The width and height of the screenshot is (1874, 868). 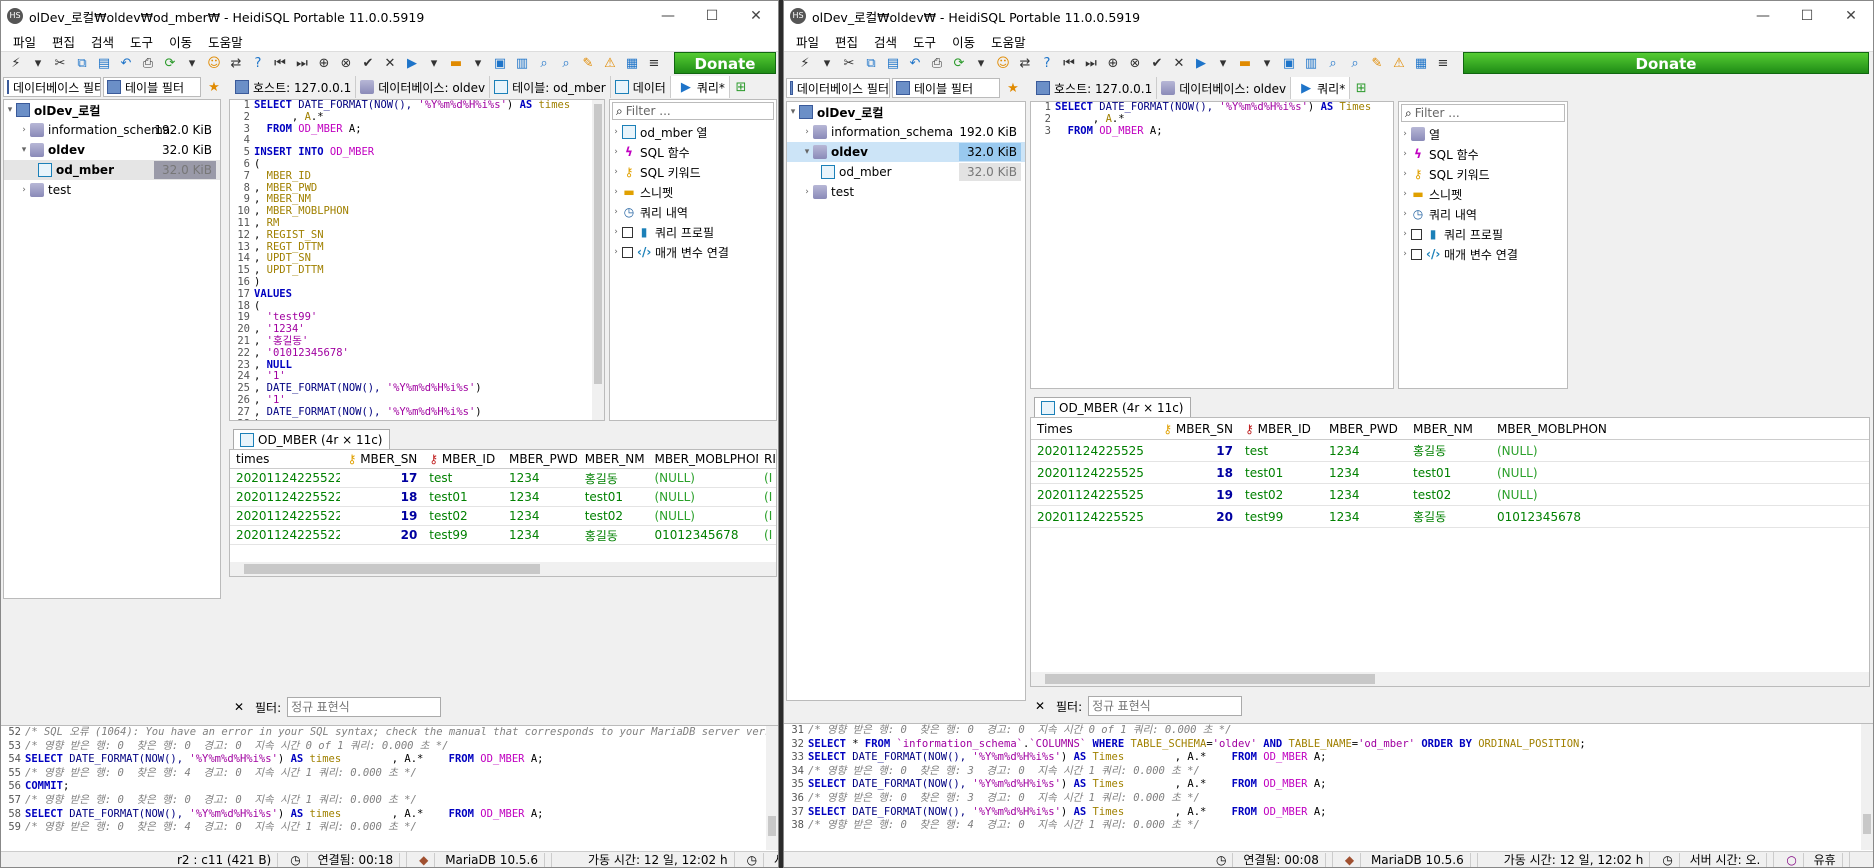 What do you see at coordinates (981, 64) in the screenshot?
I see `dropdown-icon: ▾` at bounding box center [981, 64].